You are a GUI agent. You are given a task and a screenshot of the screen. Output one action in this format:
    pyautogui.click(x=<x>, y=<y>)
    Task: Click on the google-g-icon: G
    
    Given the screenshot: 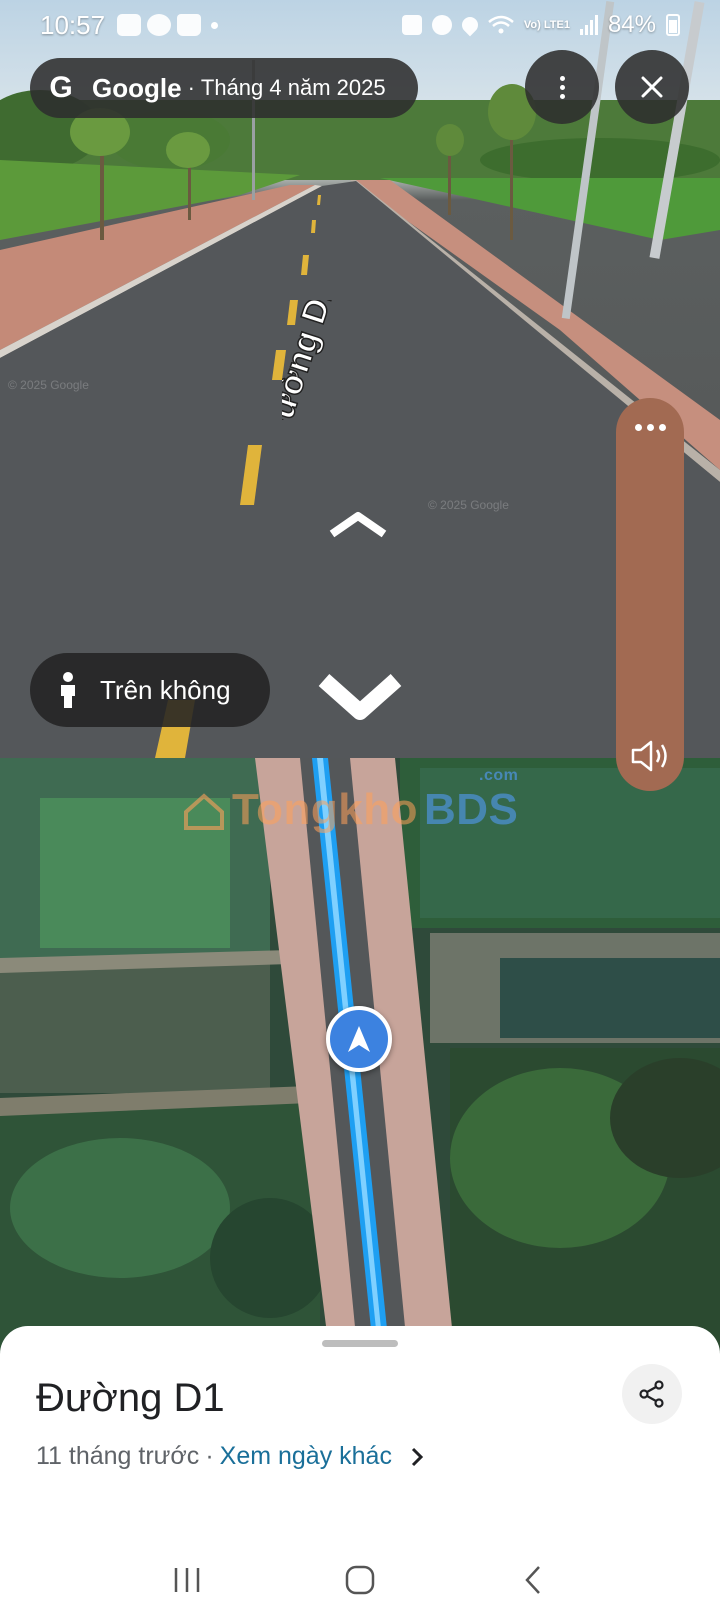 What is the action you would take?
    pyautogui.click(x=61, y=87)
    